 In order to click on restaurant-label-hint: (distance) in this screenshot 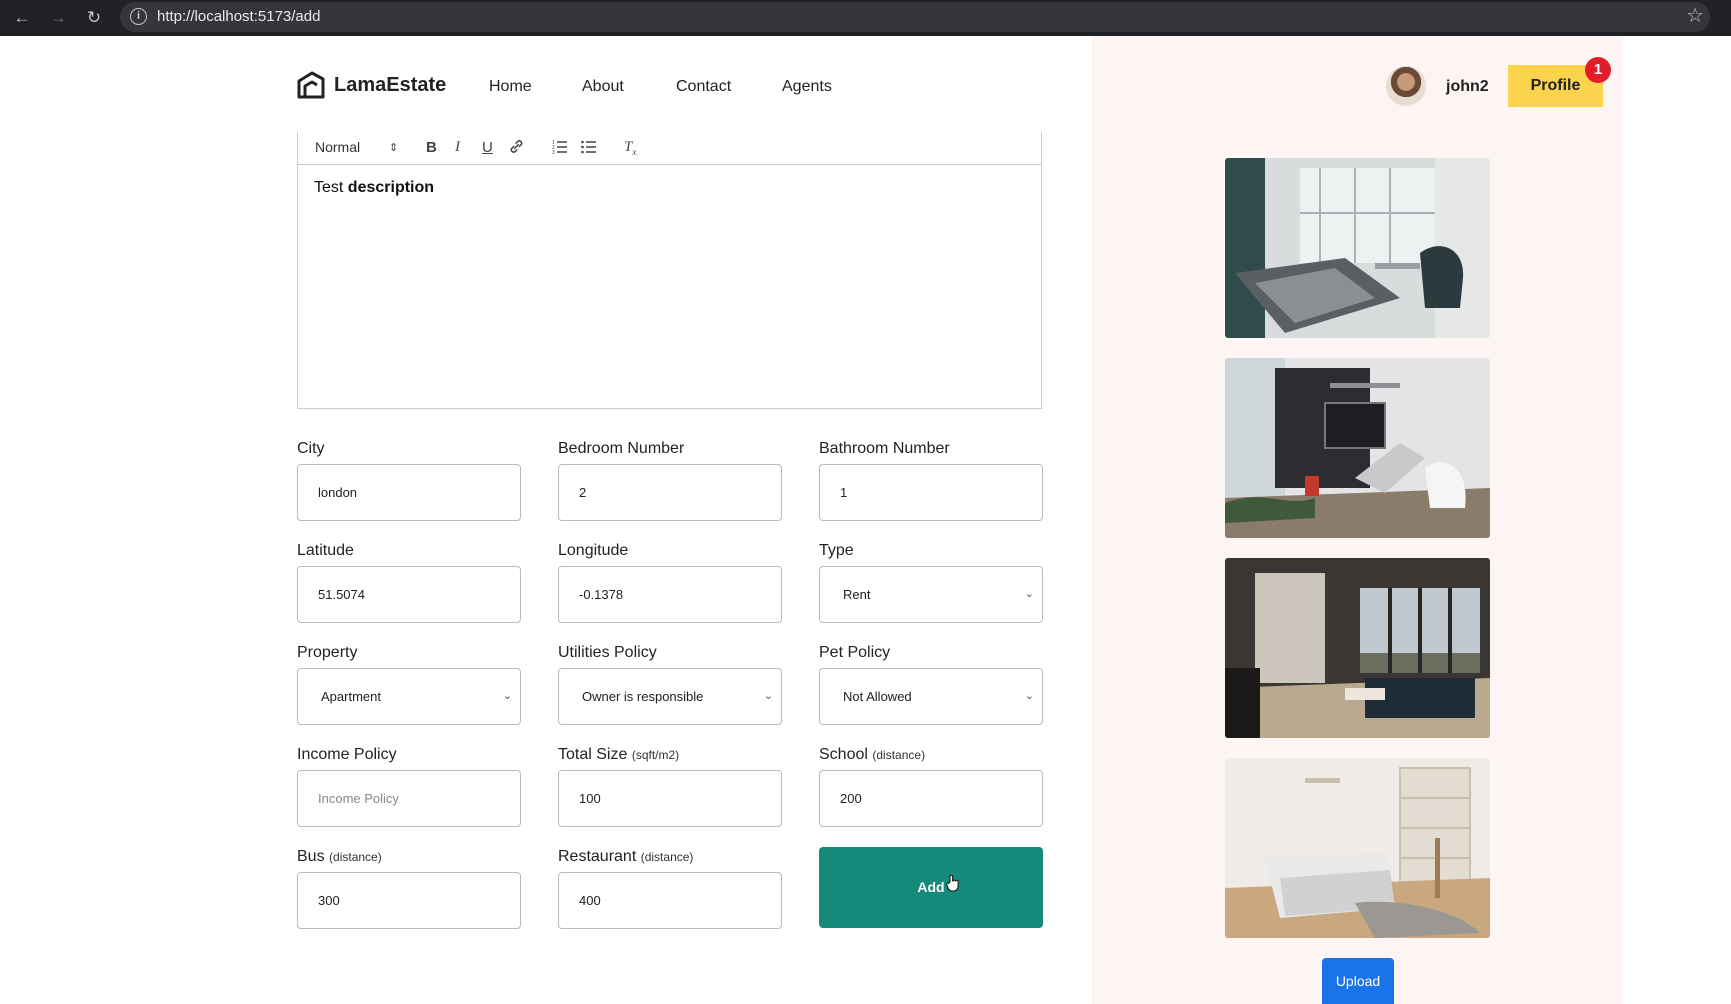, I will do `click(667, 857)`.